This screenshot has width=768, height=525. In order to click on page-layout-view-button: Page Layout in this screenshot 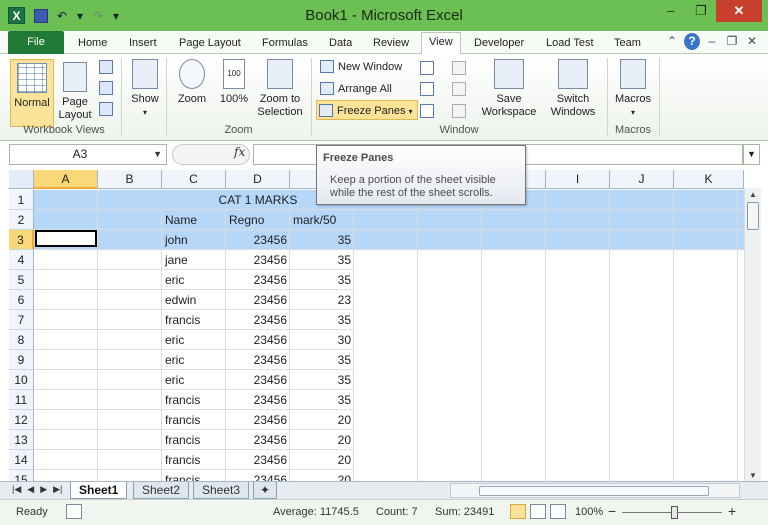, I will do `click(75, 90)`.